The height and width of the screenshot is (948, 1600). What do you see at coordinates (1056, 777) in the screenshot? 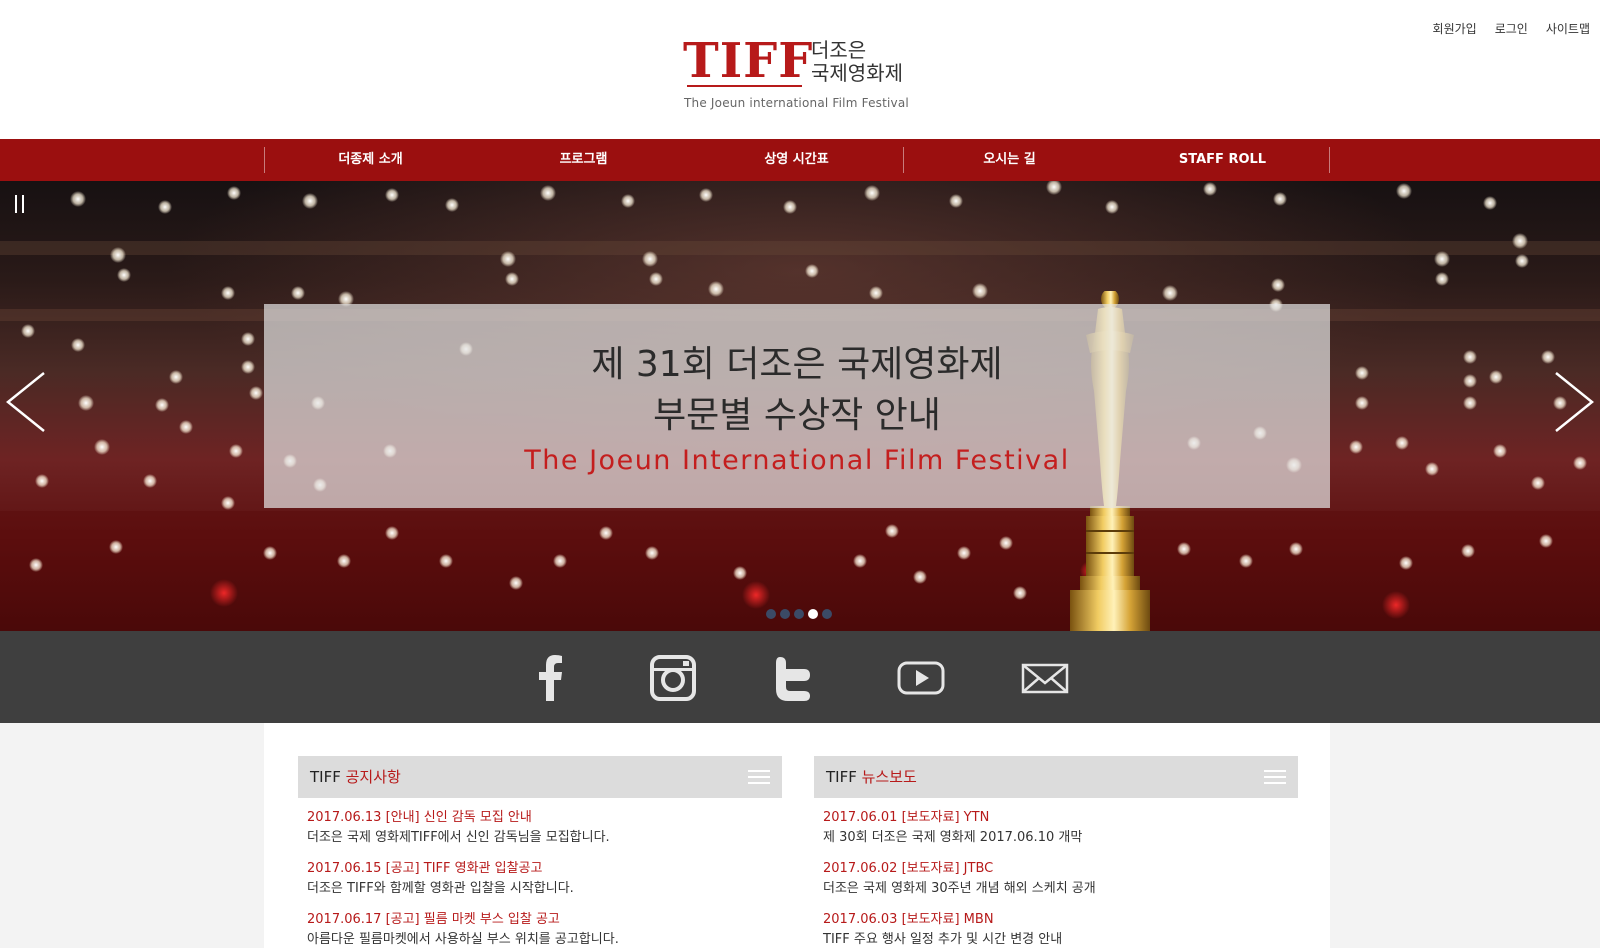
I see `news-board-header: TIFF 뉴스보도` at bounding box center [1056, 777].